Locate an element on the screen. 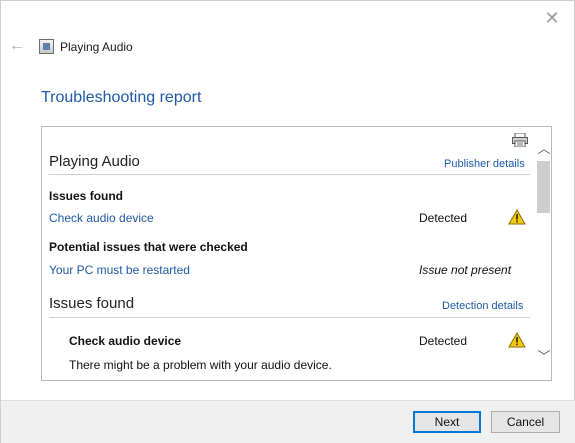  check-audio-device-link: Check audio device is located at coordinates (101, 218).